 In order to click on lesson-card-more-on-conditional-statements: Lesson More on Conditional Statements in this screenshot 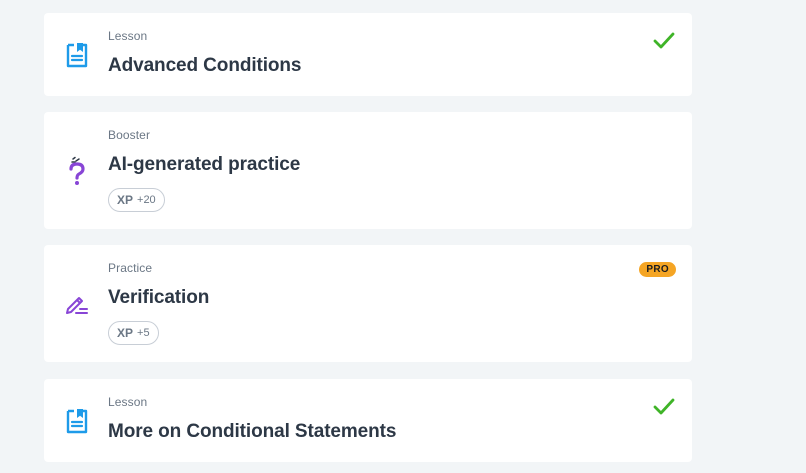, I will do `click(368, 420)`.